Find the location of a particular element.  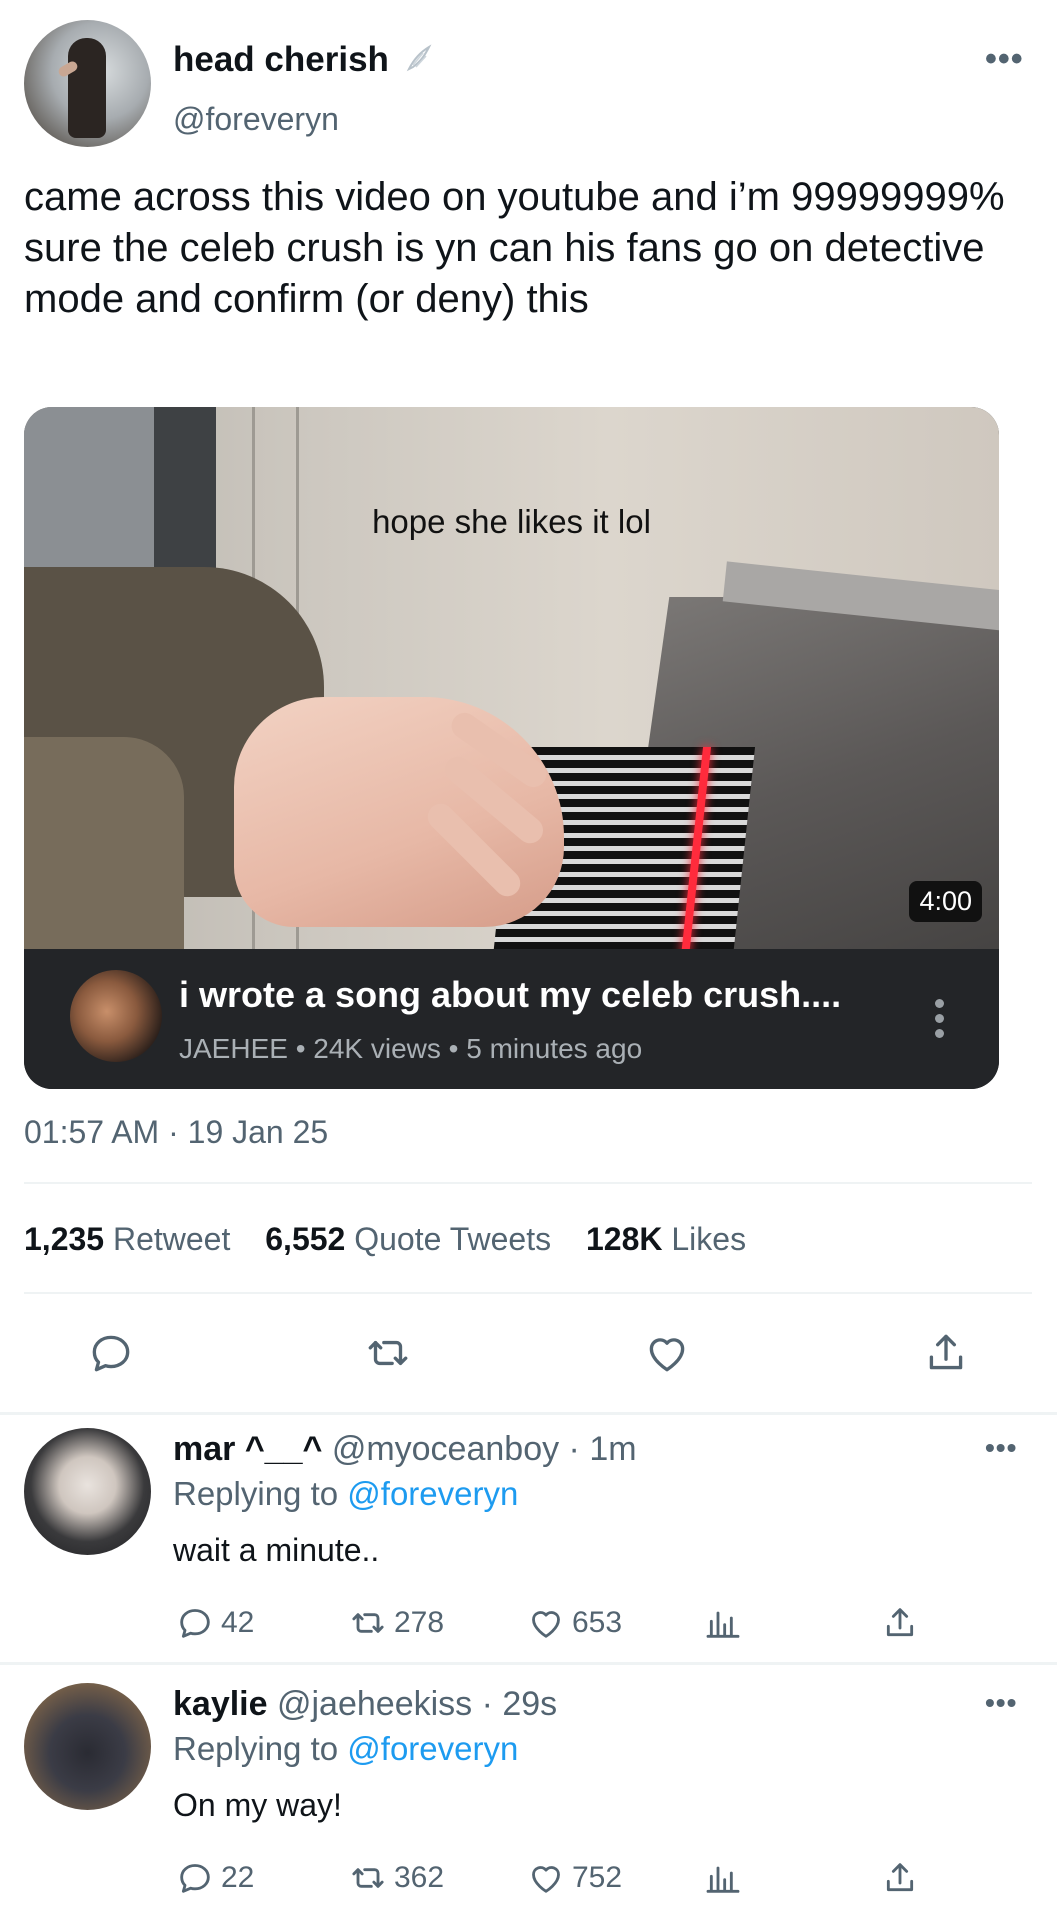

video-meta: JAEHEE • 24K views • 5 minutes ago is located at coordinates (411, 1048).